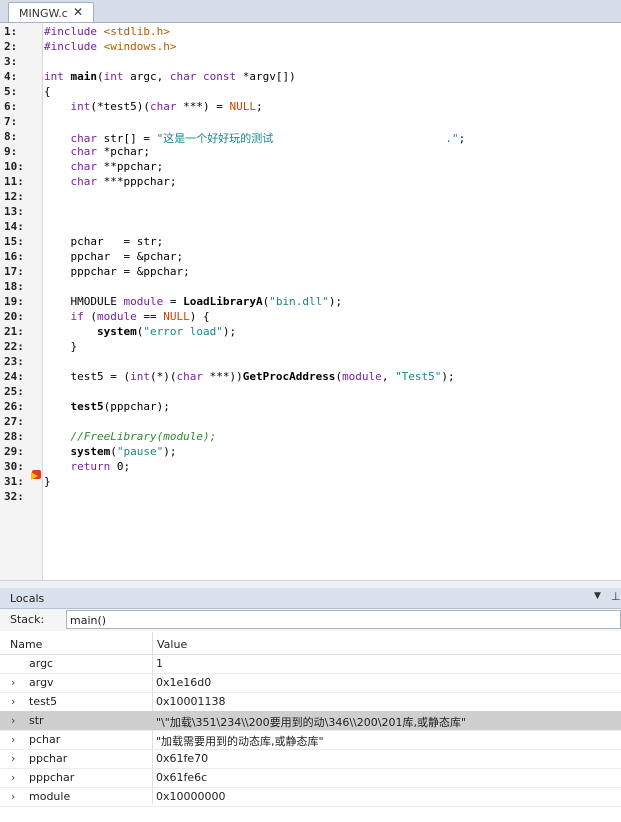  What do you see at coordinates (310, 702) in the screenshot?
I see `table-row: › test5 0x10001138` at bounding box center [310, 702].